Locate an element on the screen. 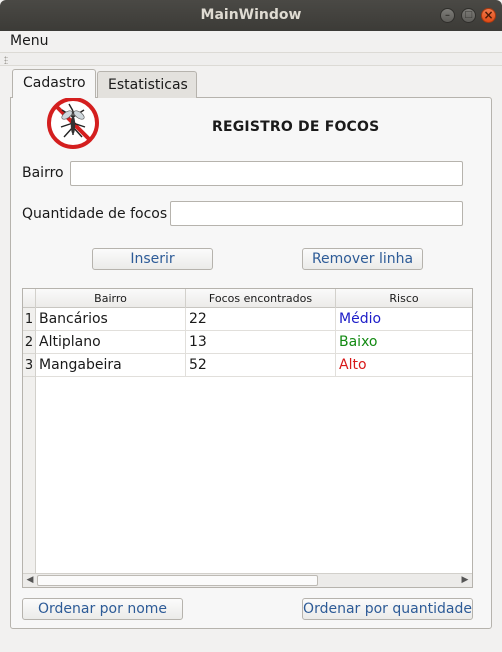 Image resolution: width=502 pixels, height=652 pixels. table-cell-bairro: Mangabeira is located at coordinates (111, 365).